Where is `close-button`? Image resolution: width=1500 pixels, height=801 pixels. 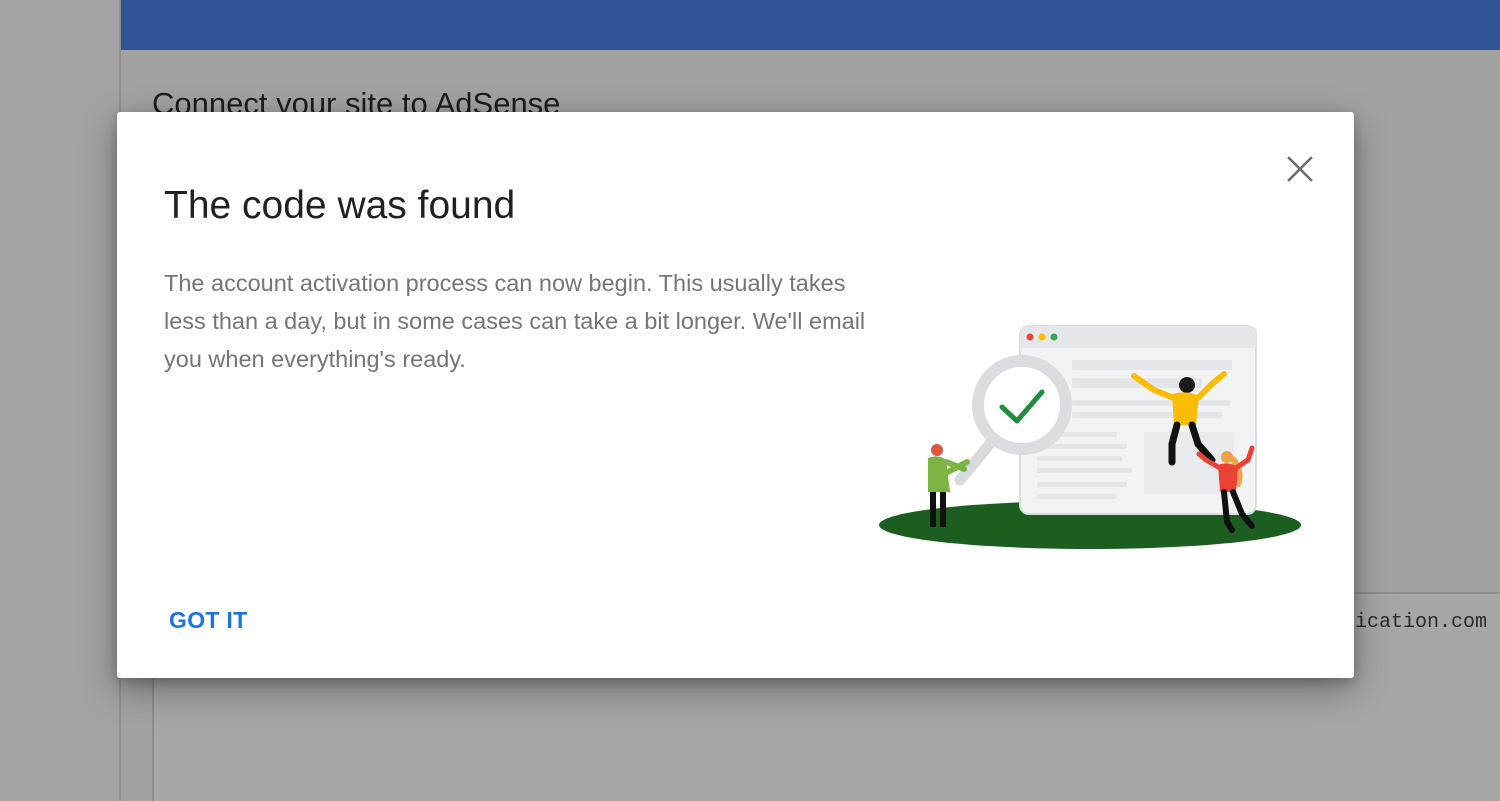 close-button is located at coordinates (1300, 169).